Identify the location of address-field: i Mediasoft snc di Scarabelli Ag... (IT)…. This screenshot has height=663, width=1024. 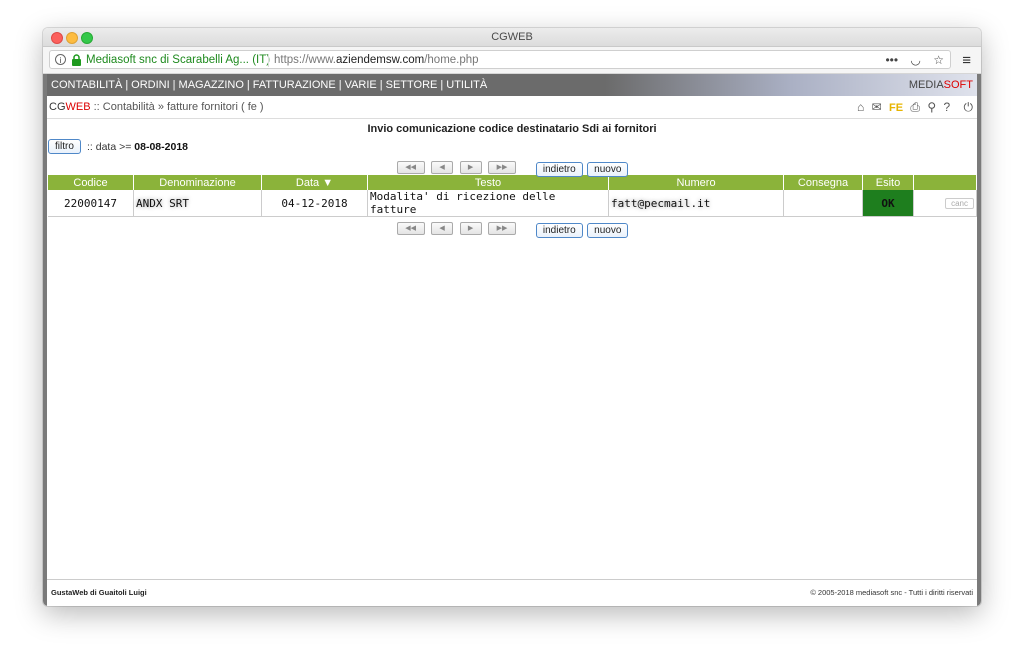
(500, 59).